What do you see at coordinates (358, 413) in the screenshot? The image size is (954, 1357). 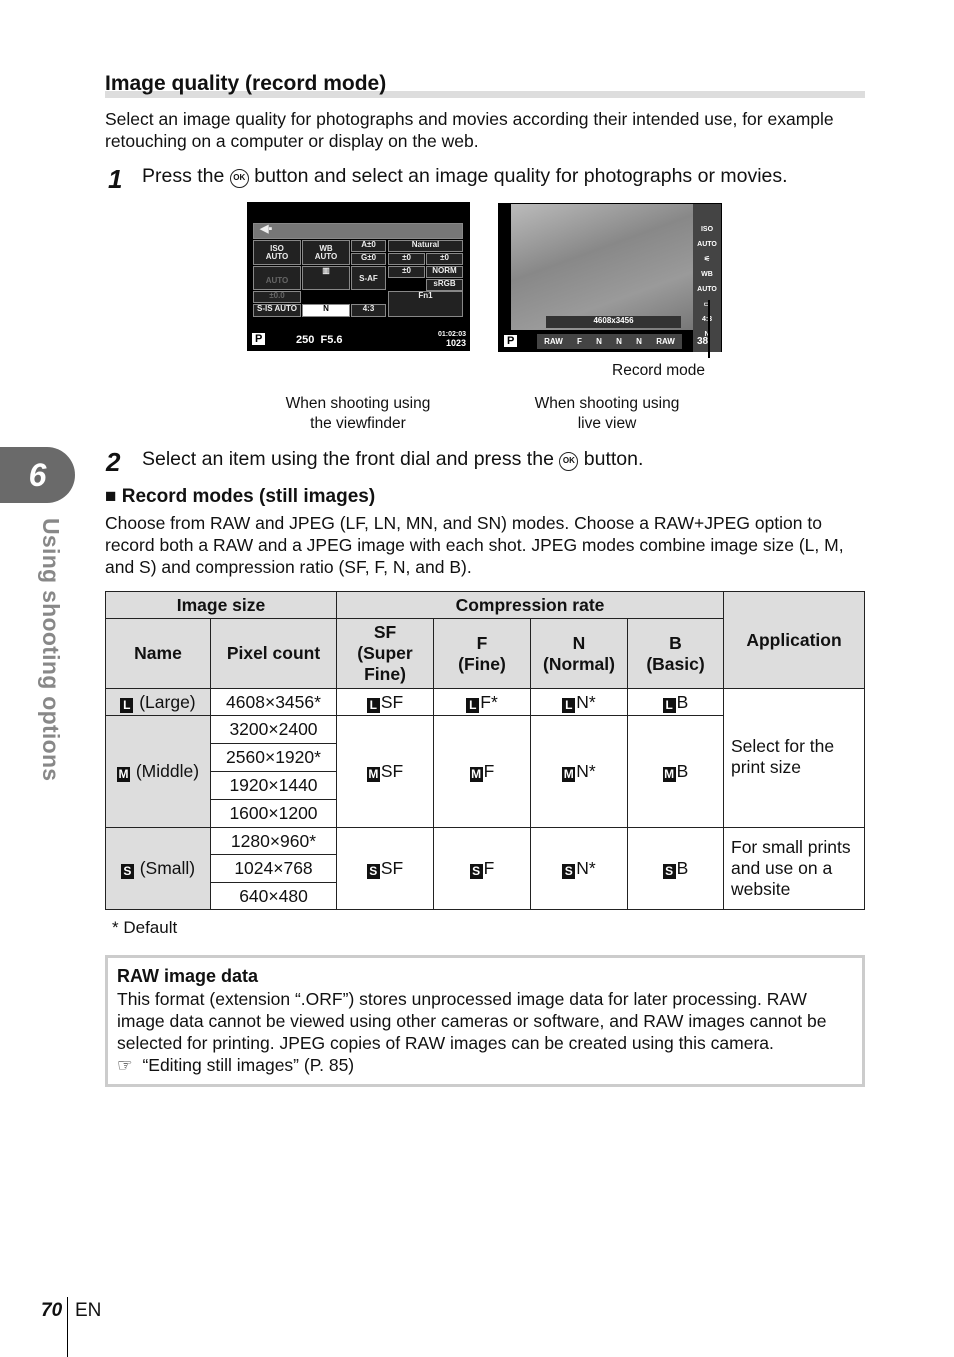 I see `viewfinder-caption: When shooting using the viewfinder` at bounding box center [358, 413].